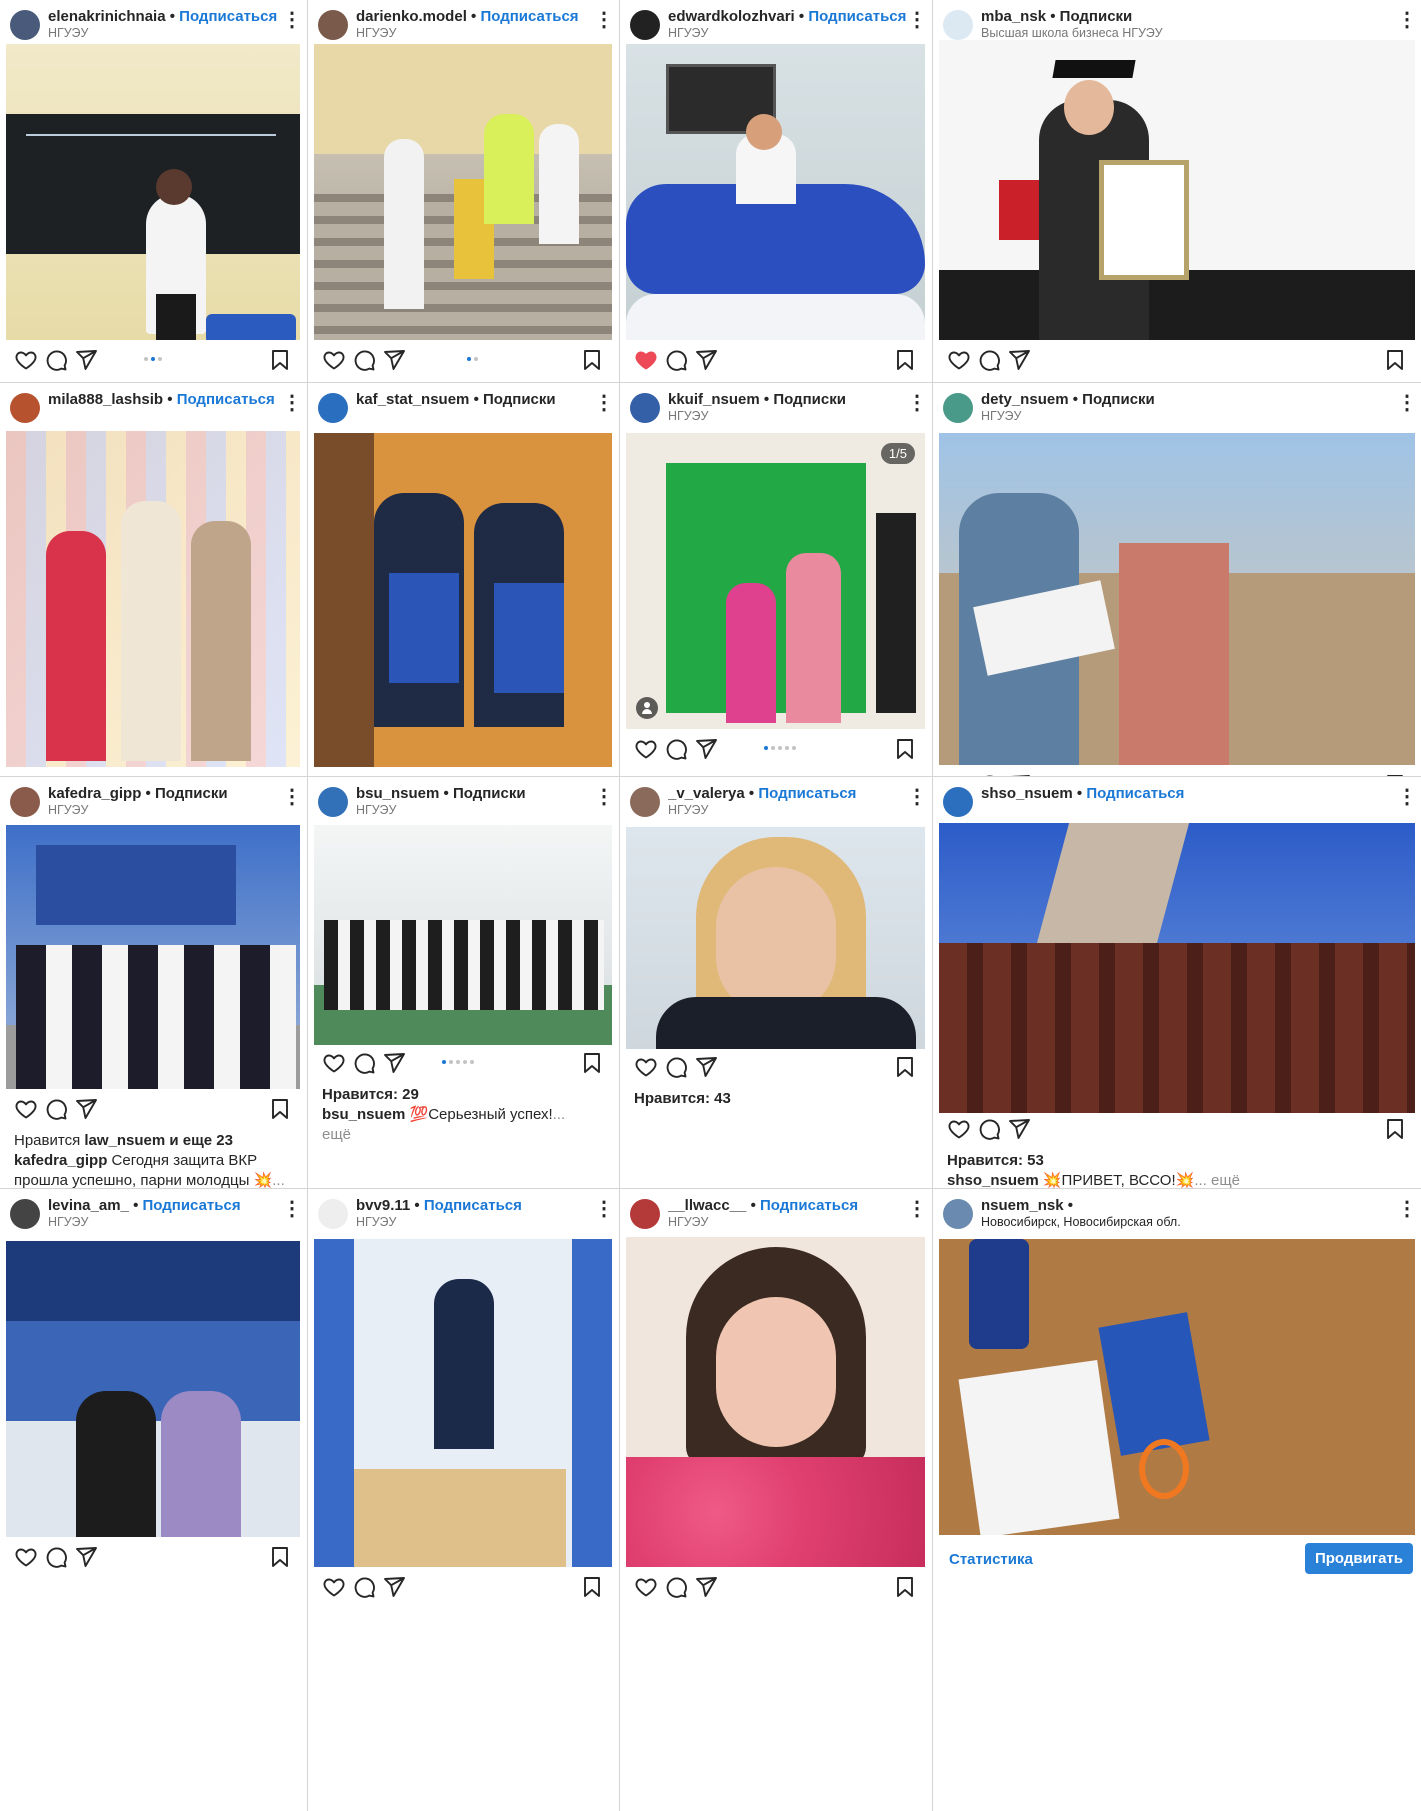  Describe the element at coordinates (1189, 33) in the screenshot. I see `location-link: Высшая школа бизнеса НГУЭУ` at that location.